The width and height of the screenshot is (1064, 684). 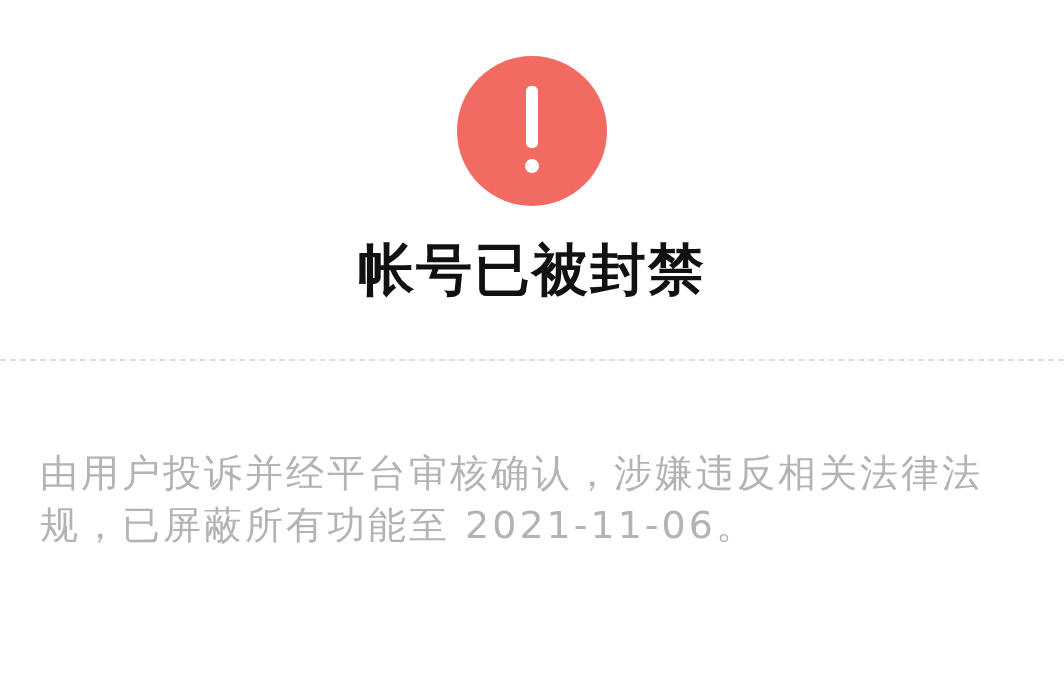 I want to click on alert-icon, so click(x=532, y=131).